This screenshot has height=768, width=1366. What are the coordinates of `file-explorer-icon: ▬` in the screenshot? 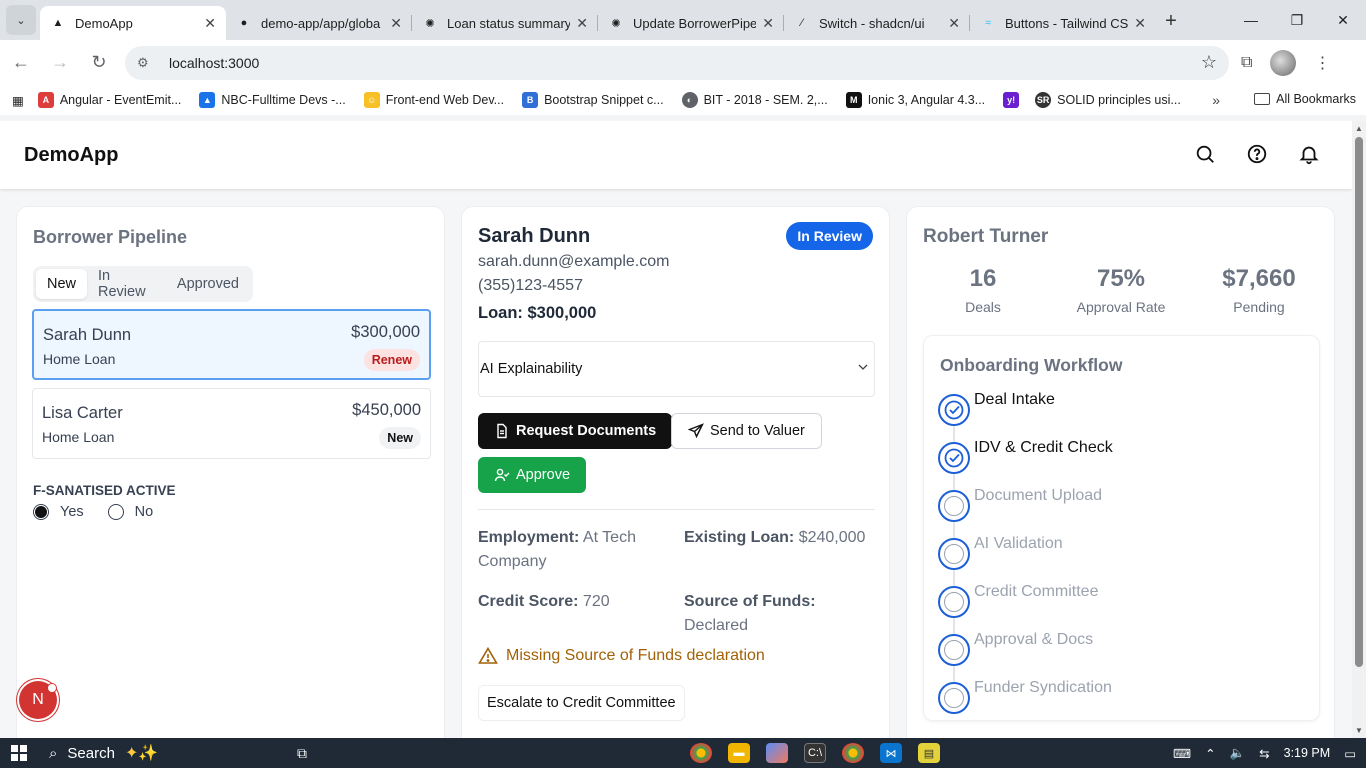 It's located at (739, 753).